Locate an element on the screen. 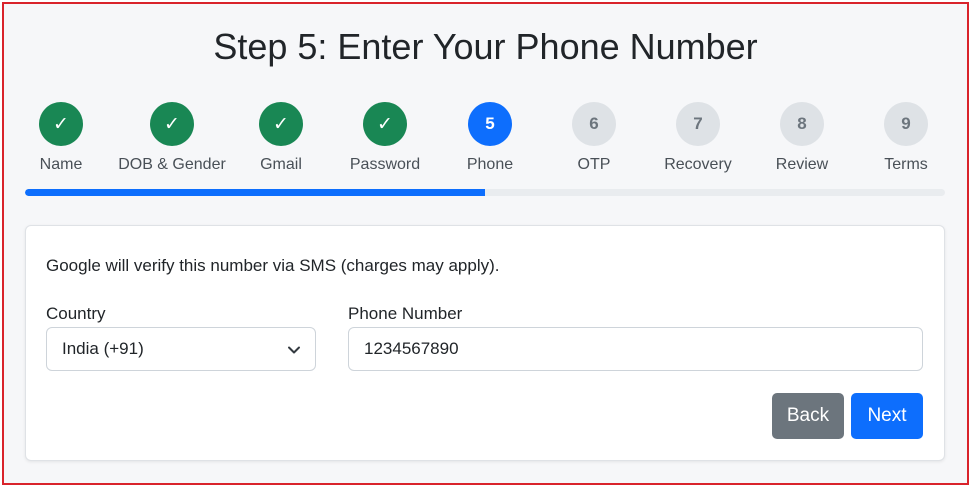 The image size is (971, 487). step-dob-gender: ✓ DOB & Gender is located at coordinates (172, 138).